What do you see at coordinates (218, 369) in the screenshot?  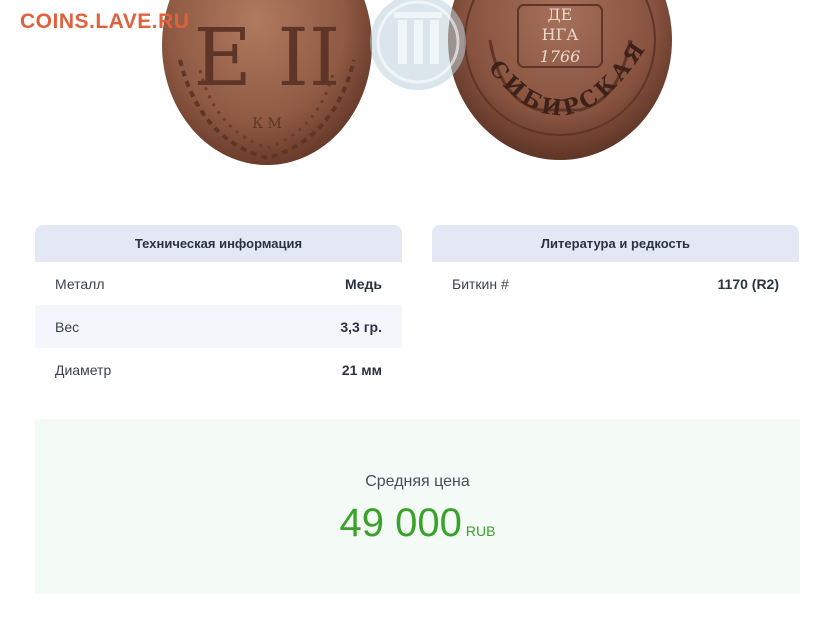 I see `tech-info-row: Диаметр 21 мм` at bounding box center [218, 369].